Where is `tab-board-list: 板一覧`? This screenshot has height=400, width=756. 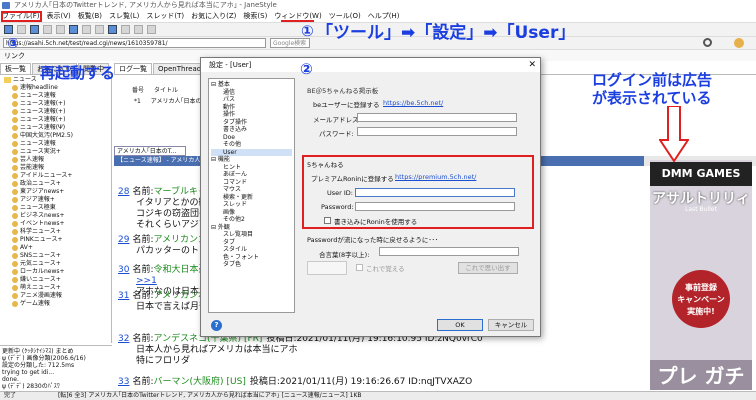
tab-board-list: 板一覧 is located at coordinates (15, 68).